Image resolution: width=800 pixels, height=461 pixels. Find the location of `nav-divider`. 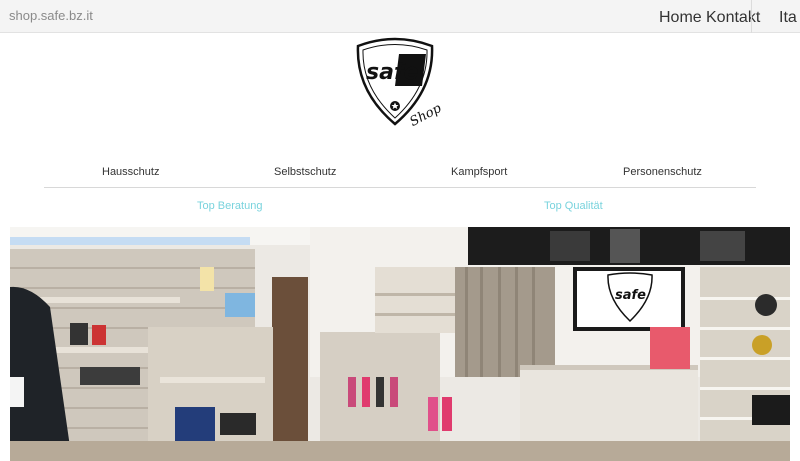

nav-divider is located at coordinates (751, 16).